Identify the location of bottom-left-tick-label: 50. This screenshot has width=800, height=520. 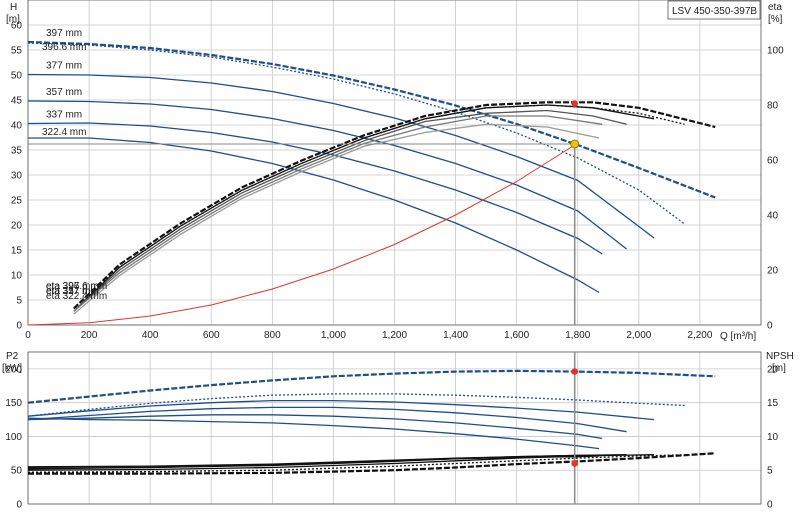
(17, 471).